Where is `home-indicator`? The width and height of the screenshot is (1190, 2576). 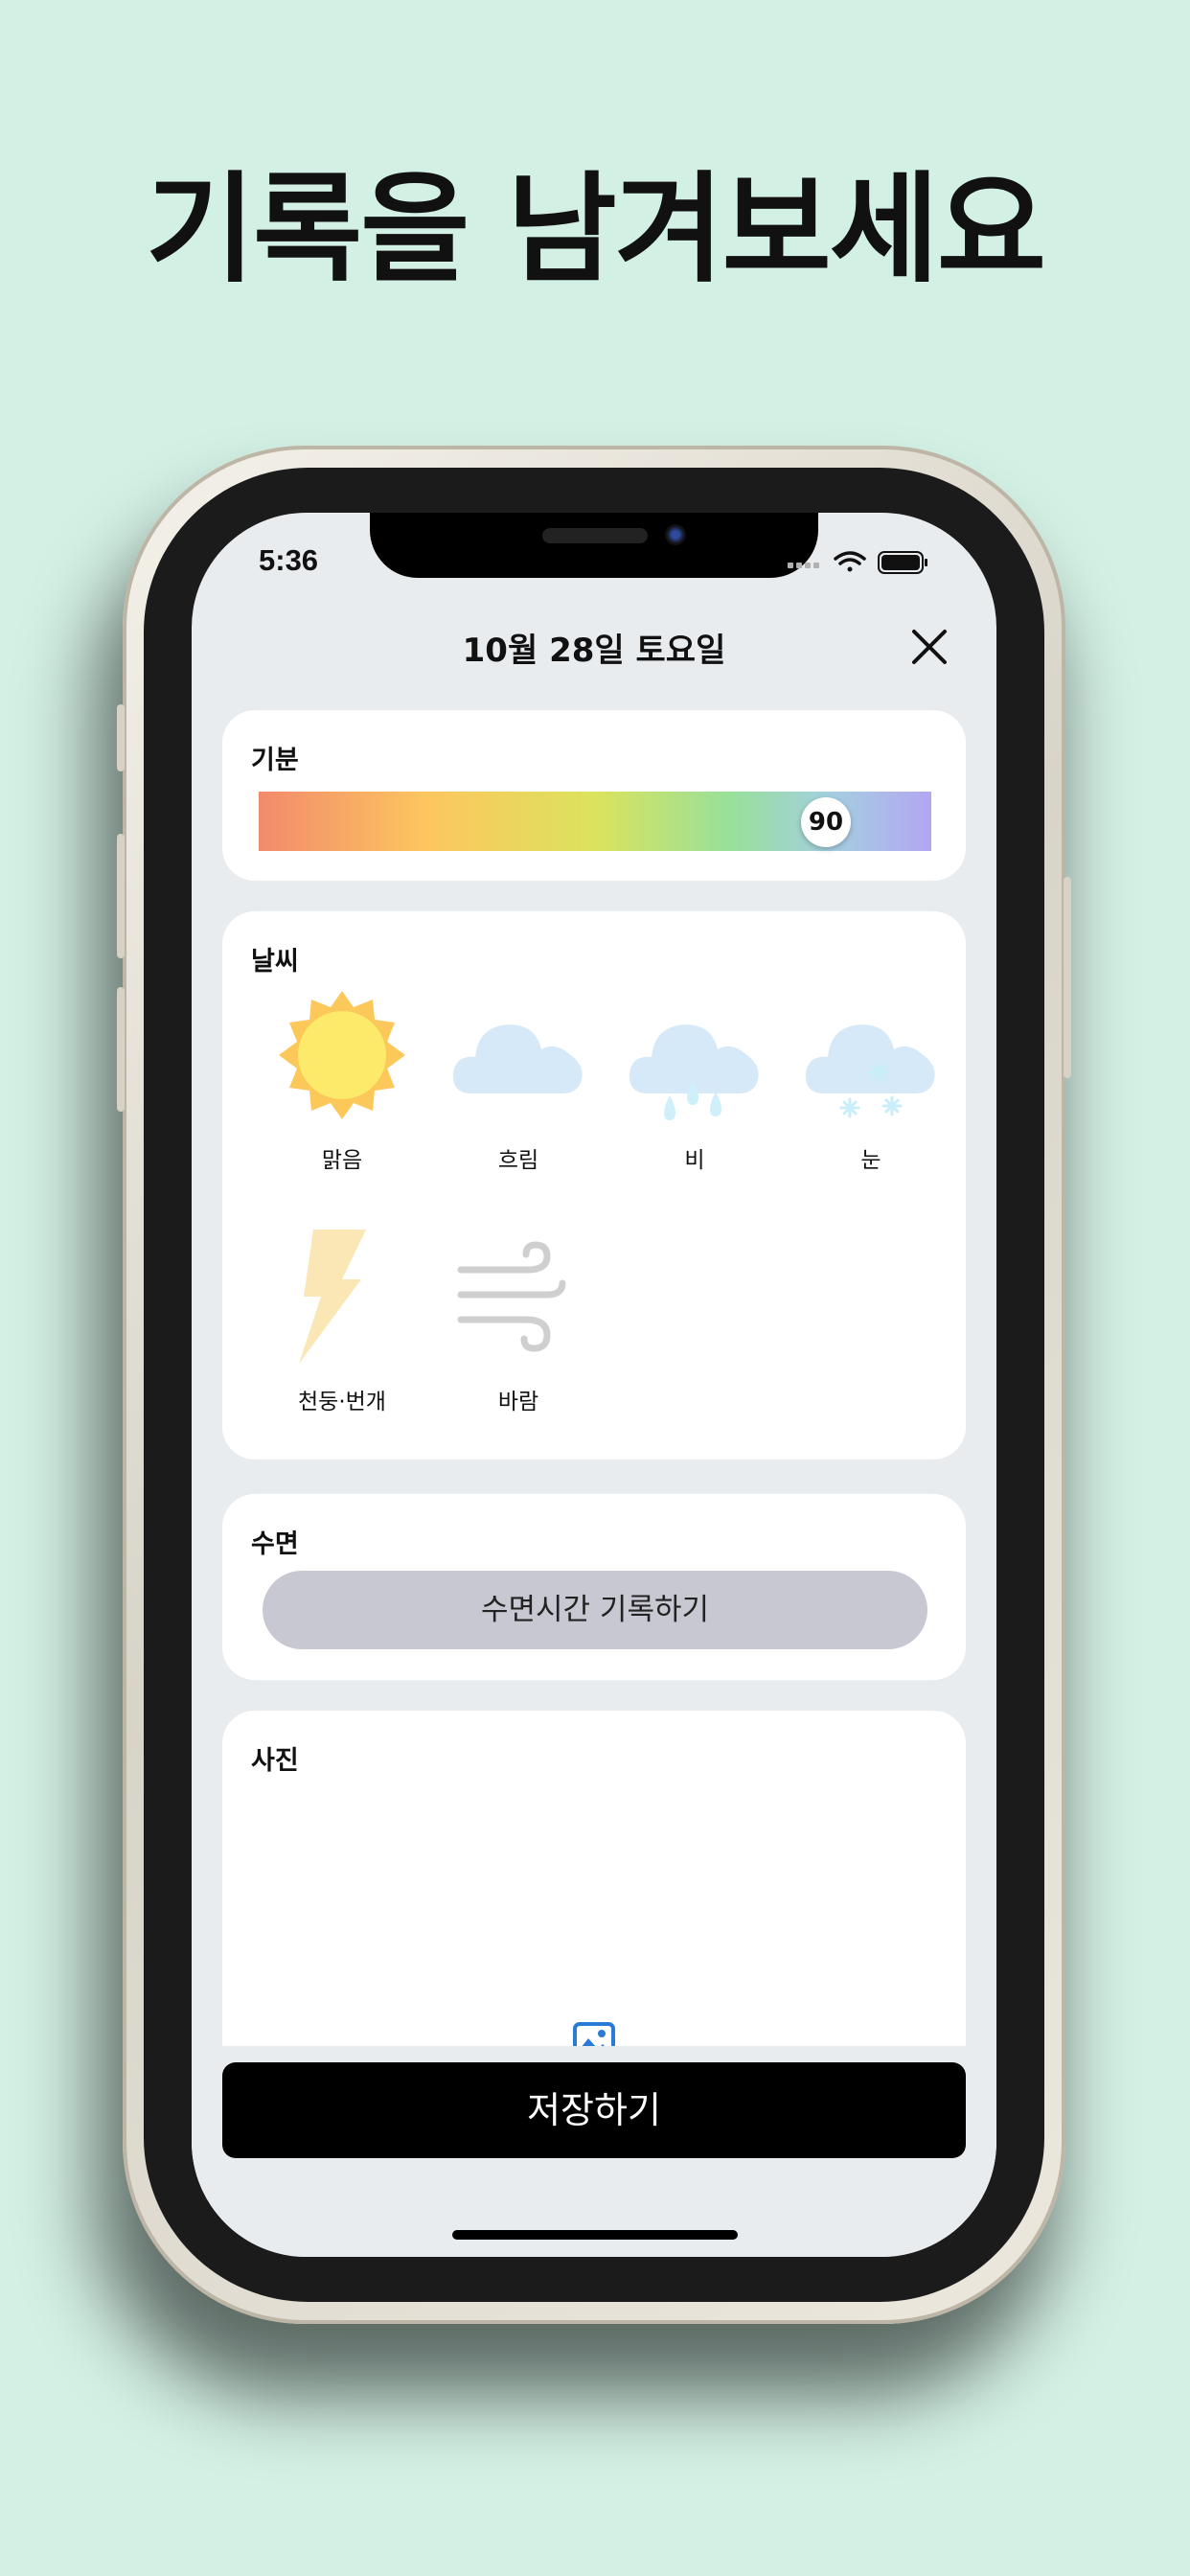 home-indicator is located at coordinates (595, 2235).